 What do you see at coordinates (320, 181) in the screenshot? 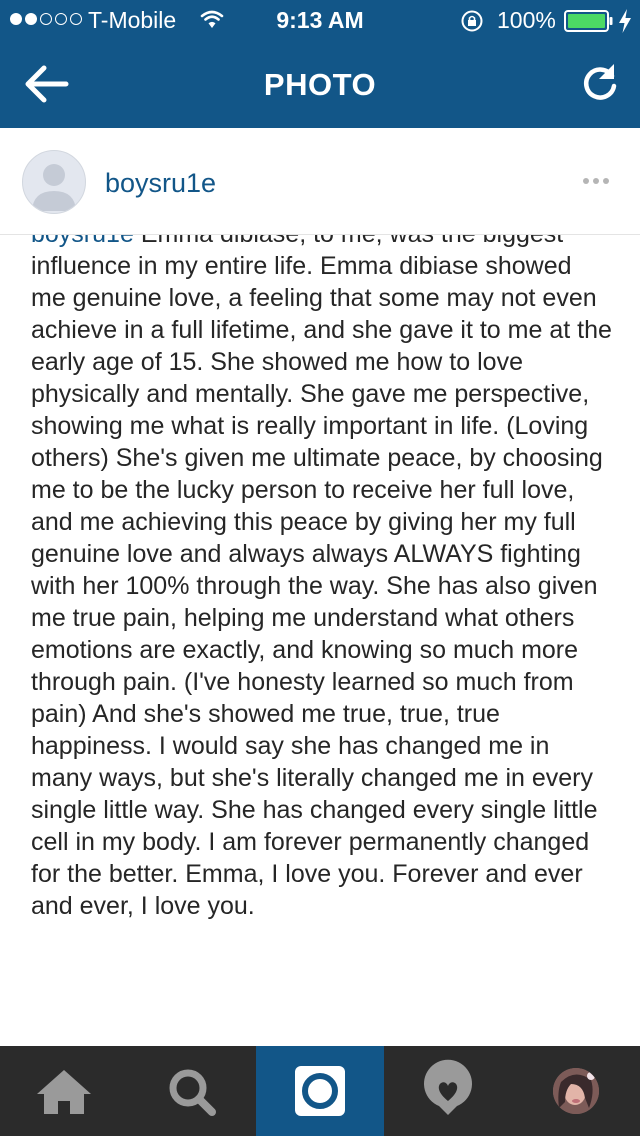
I see `post-header: boysru1e` at bounding box center [320, 181].